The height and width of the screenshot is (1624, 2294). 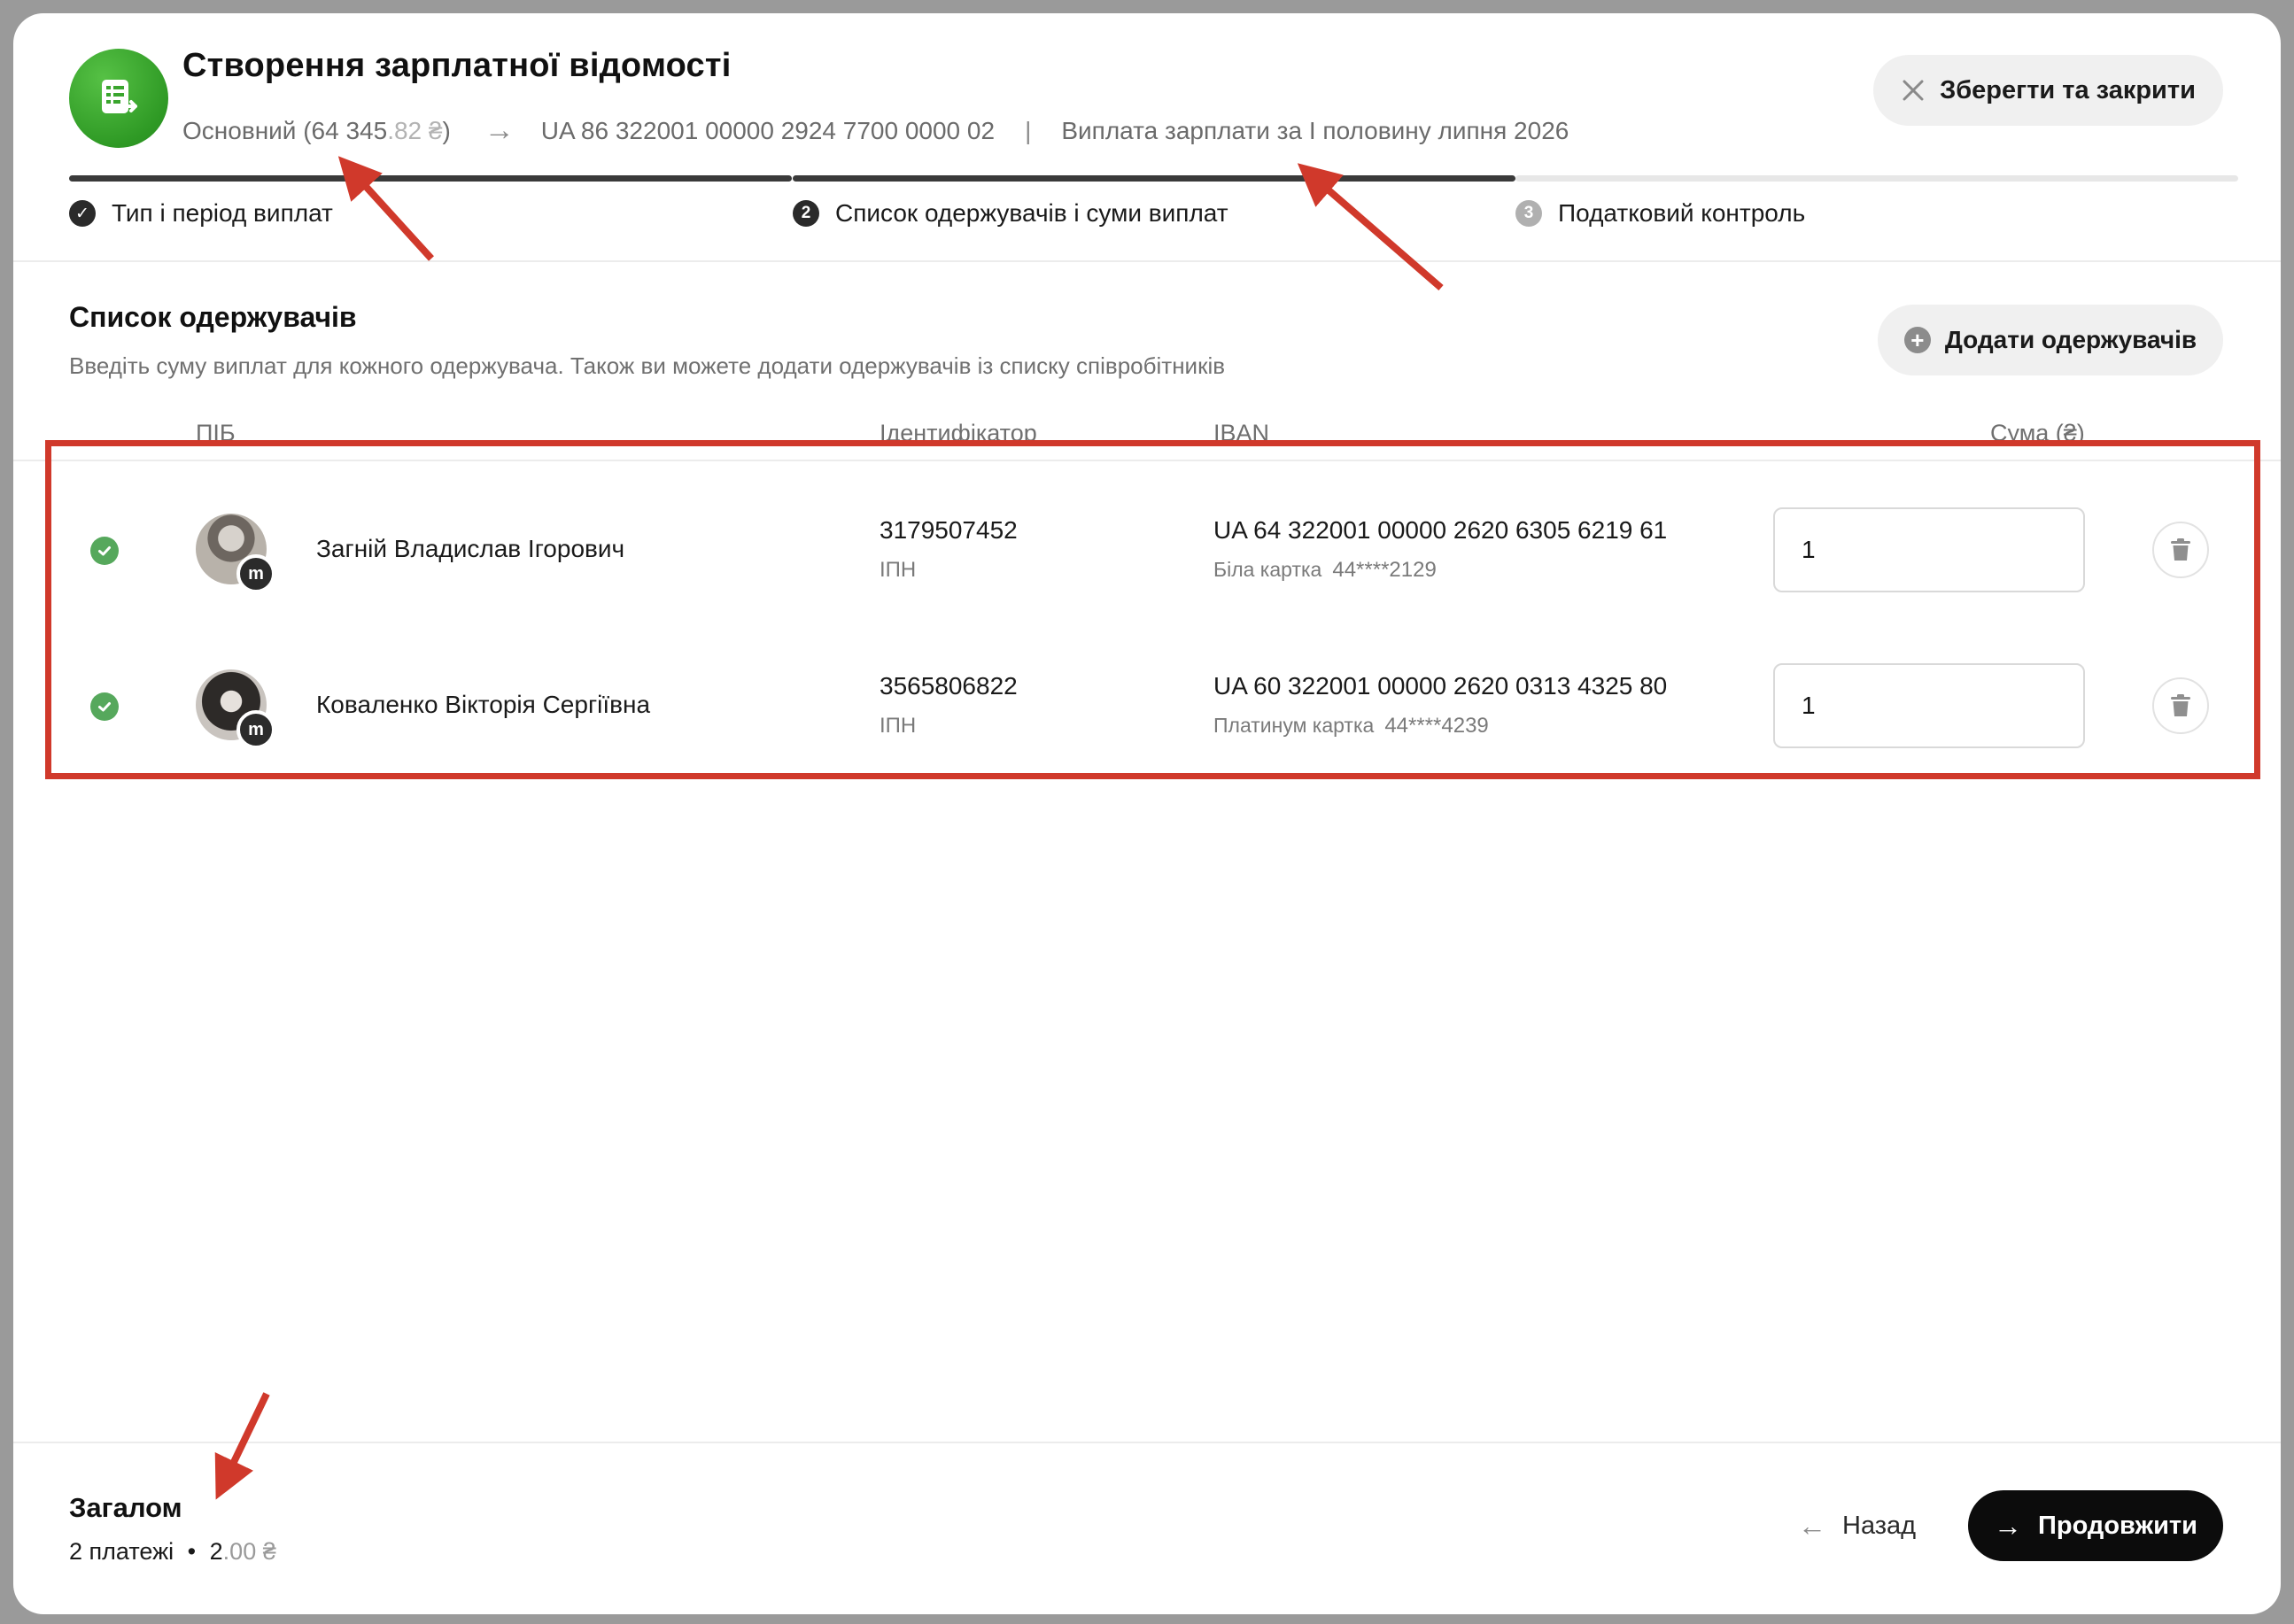 I want to click on step-recipients-amounts: 2 Список одержувачів і суми виплат, so click(x=1010, y=214).